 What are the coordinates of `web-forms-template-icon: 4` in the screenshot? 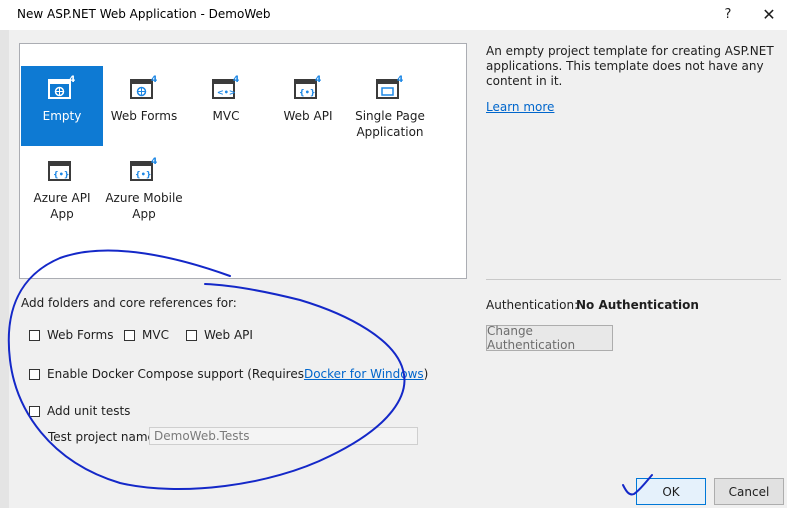 It's located at (143, 87).